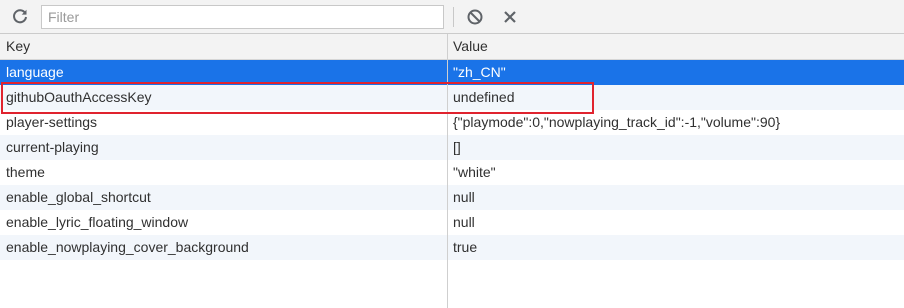  Describe the element at coordinates (475, 17) in the screenshot. I see `block-icon` at that location.